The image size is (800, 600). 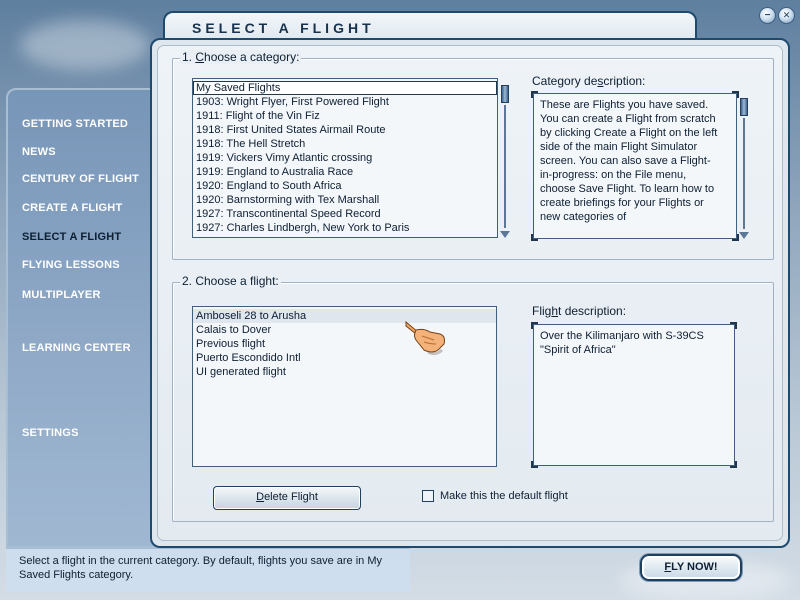 What do you see at coordinates (345, 116) in the screenshot?
I see `category-list-item: 1911: Flight of the Vin Fiz` at bounding box center [345, 116].